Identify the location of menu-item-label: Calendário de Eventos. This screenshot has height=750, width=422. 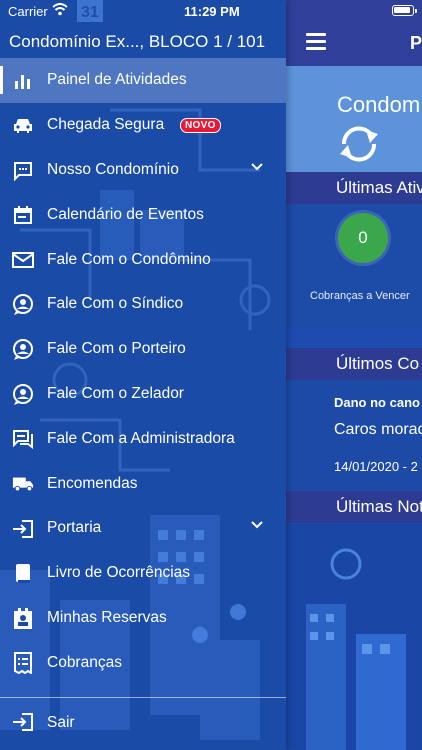
(125, 214).